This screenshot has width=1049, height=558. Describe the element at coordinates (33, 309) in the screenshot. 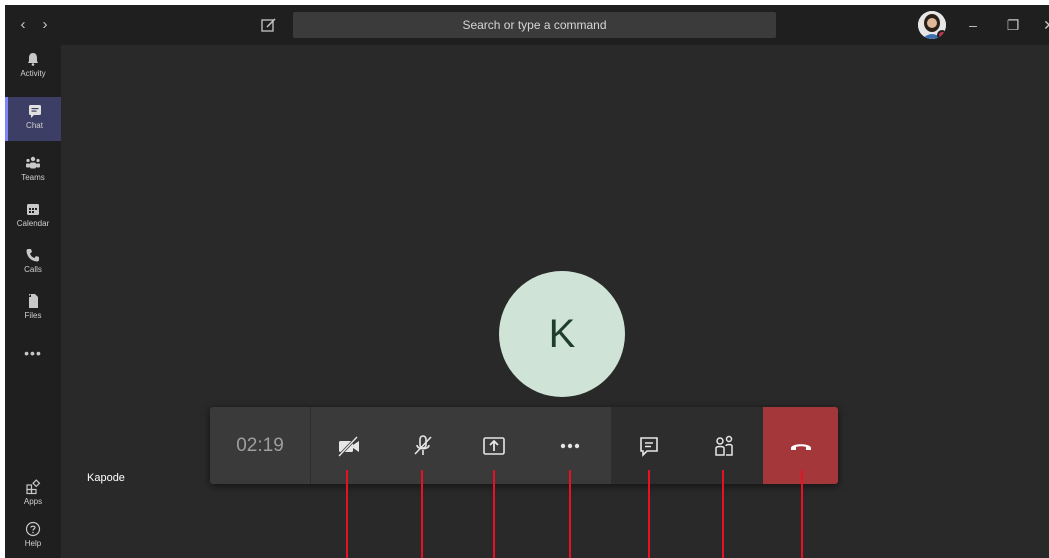

I see `rail-item-files: Files` at that location.